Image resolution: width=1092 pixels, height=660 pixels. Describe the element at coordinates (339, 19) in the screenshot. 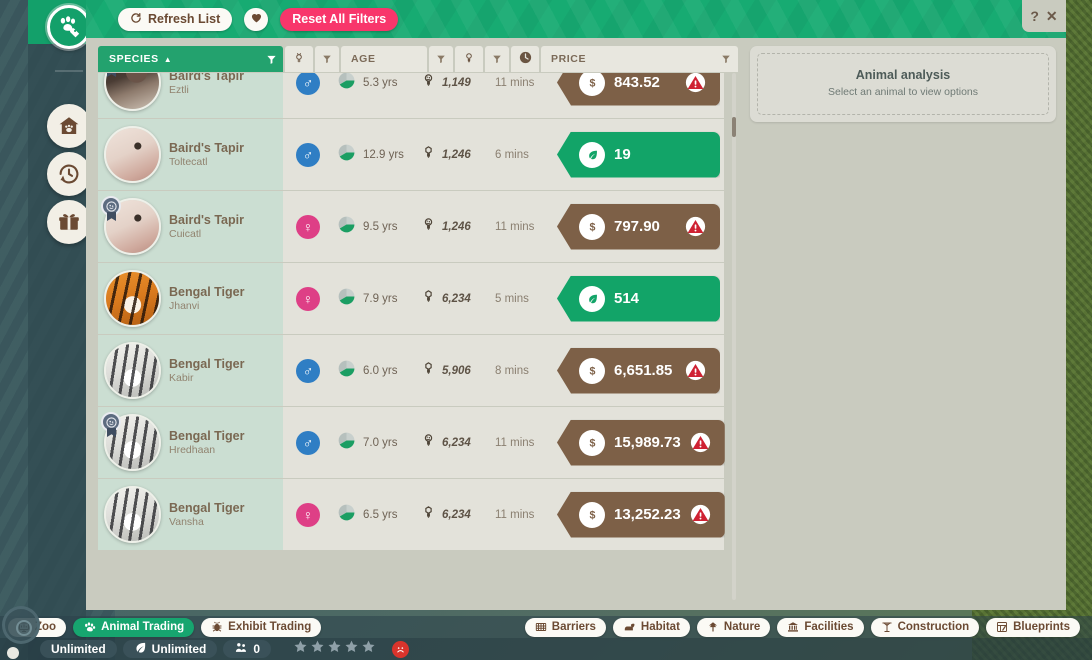

I see `reset-all-filters-button: Reset All Filters` at that location.